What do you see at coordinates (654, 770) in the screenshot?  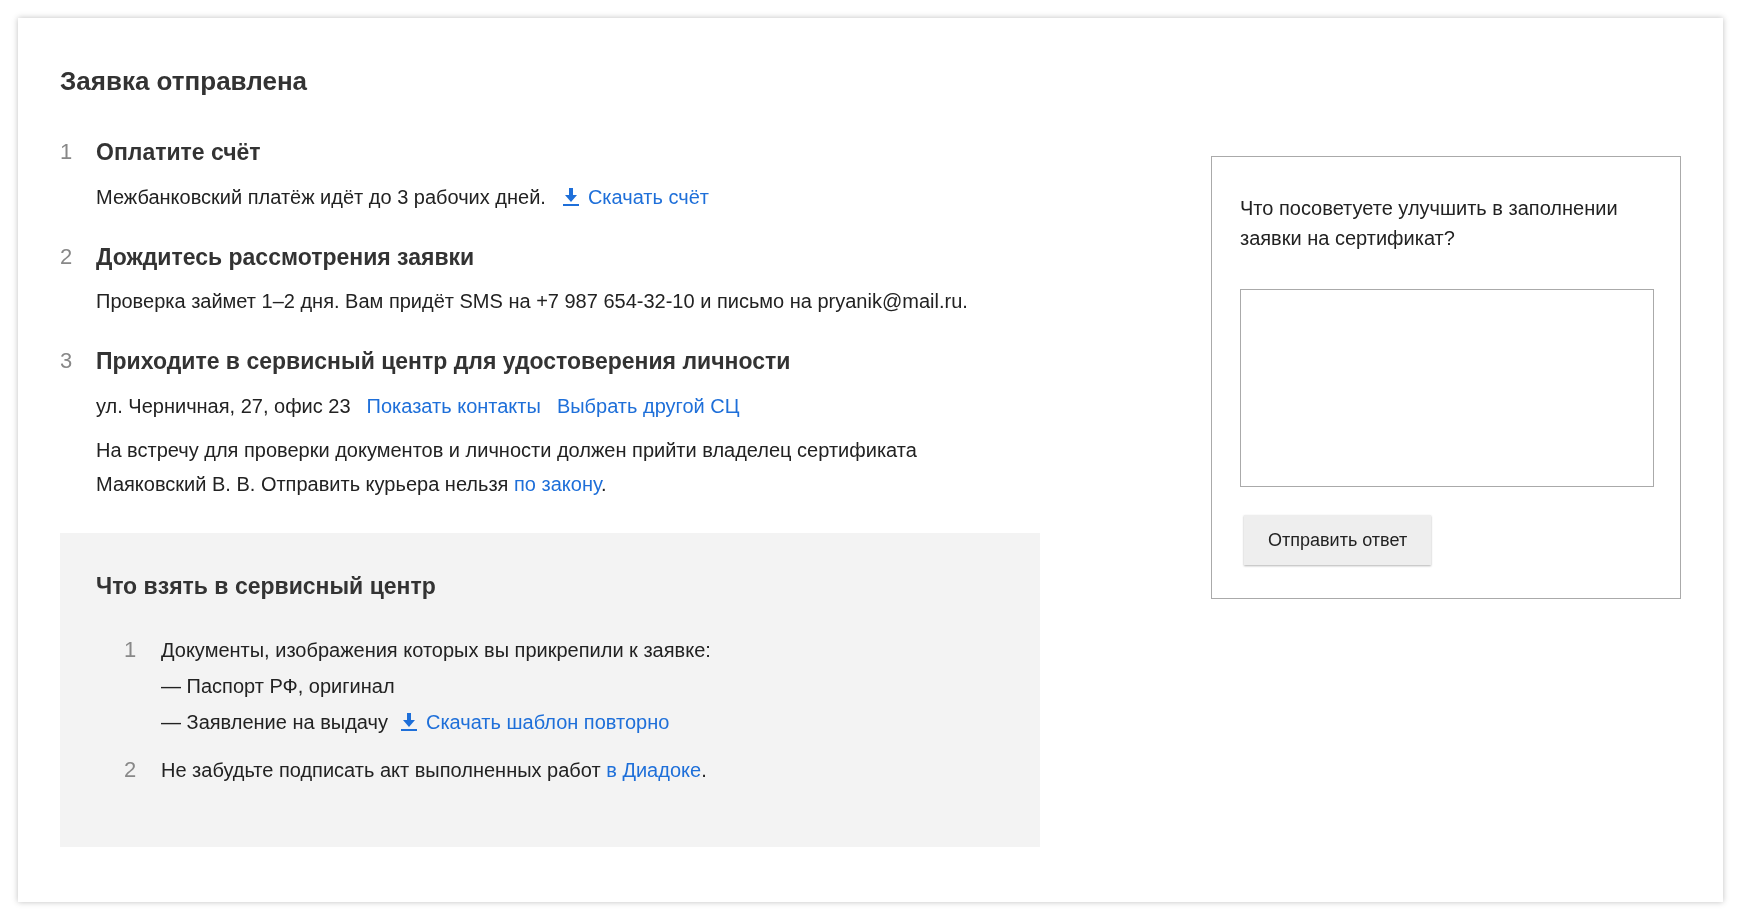 I see `link: в Диадоке` at bounding box center [654, 770].